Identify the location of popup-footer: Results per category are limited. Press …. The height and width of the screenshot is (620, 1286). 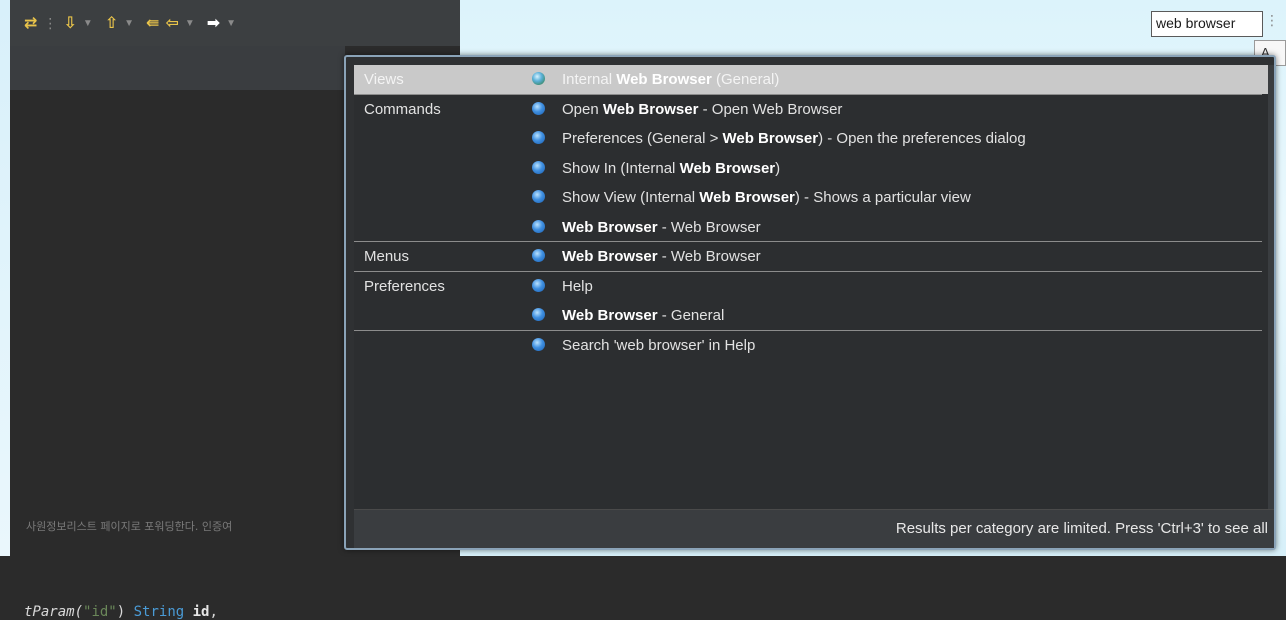
(814, 528).